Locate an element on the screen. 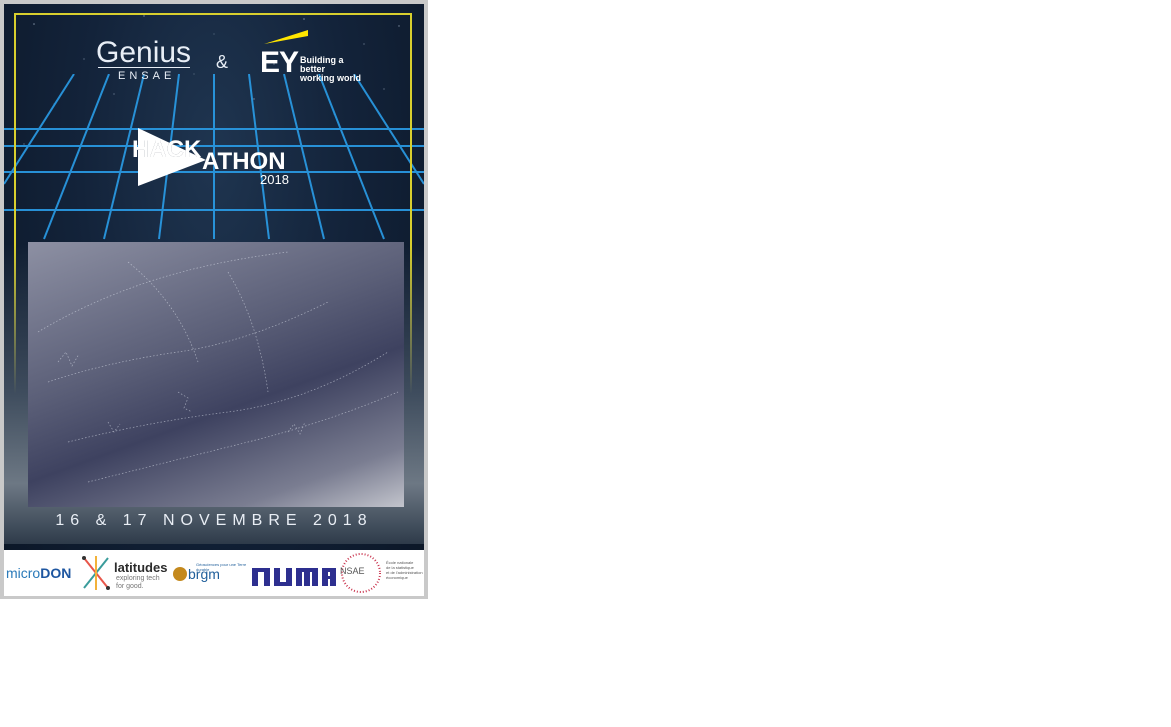  latitudes-tagline: exploring tech for good. is located at coordinates (138, 583).